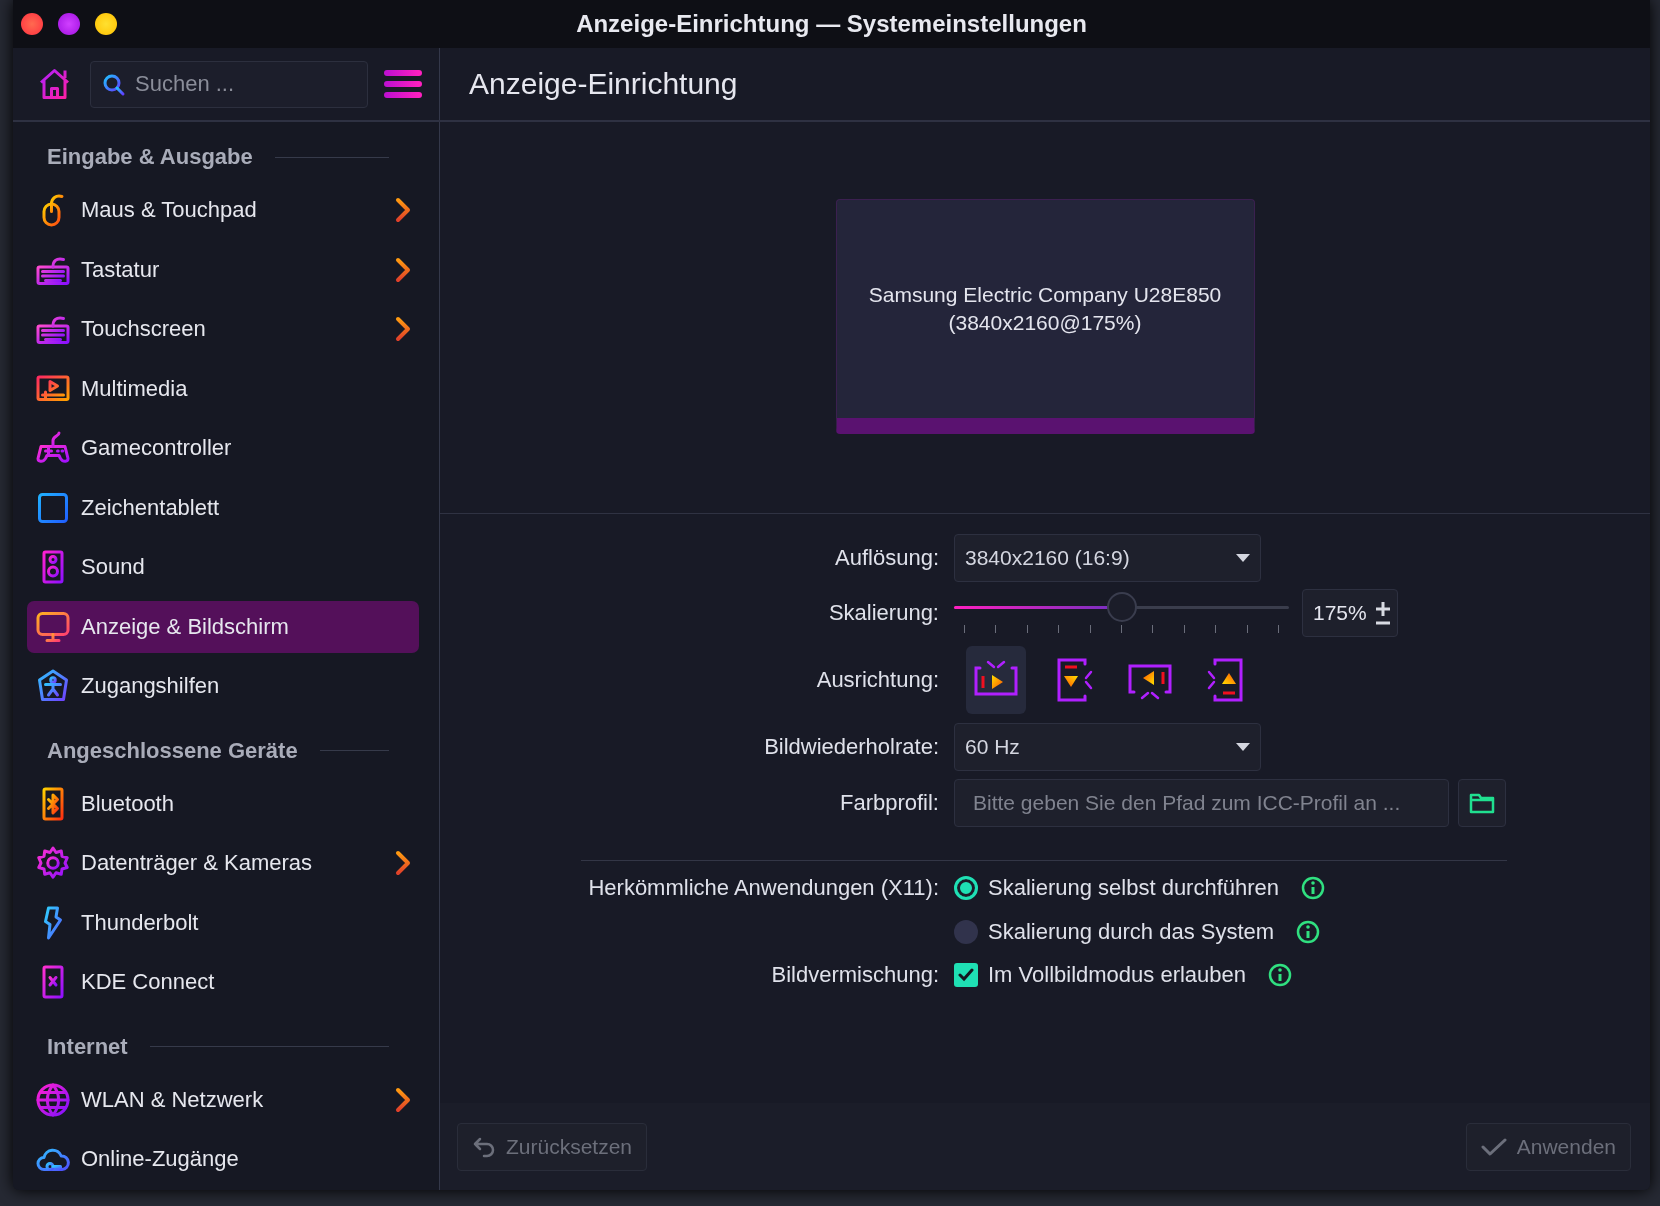 The height and width of the screenshot is (1206, 1660). Describe the element at coordinates (53, 1099) in the screenshot. I see `globe-icon` at that location.